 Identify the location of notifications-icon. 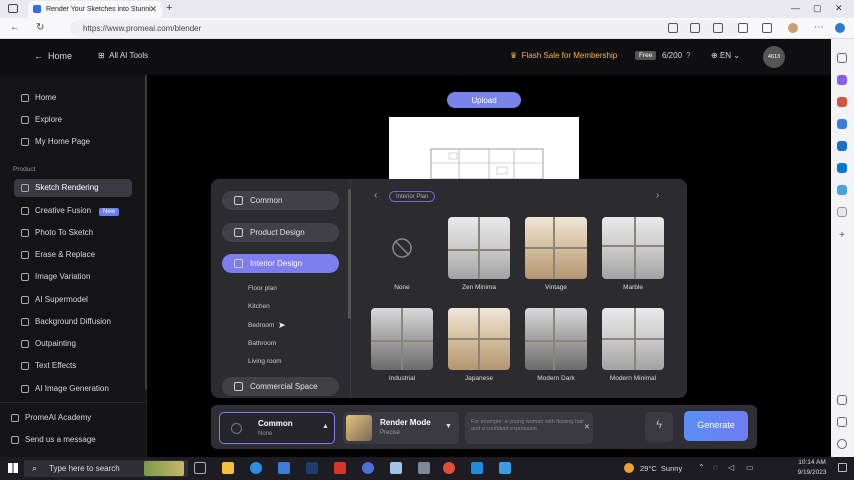
(842, 467).